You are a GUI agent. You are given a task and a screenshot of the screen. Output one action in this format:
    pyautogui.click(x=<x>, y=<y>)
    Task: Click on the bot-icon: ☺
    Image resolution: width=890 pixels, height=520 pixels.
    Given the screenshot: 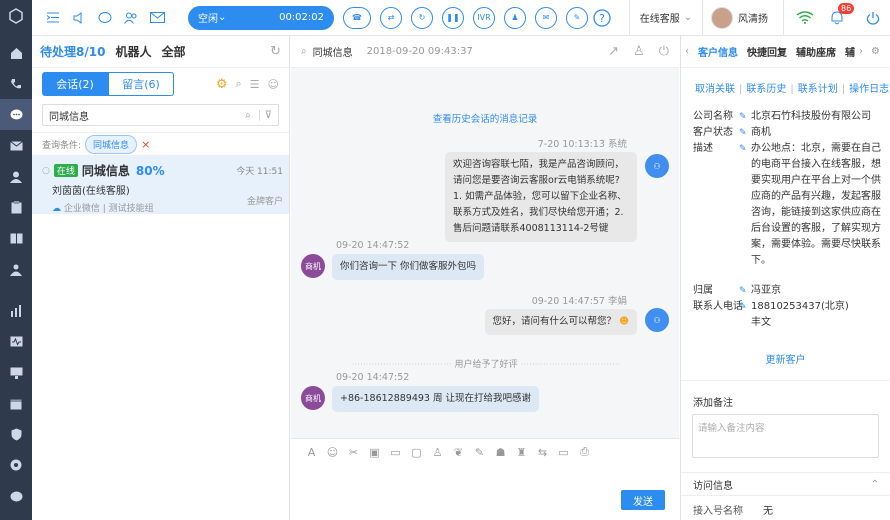 What is the action you would take?
    pyautogui.click(x=273, y=84)
    